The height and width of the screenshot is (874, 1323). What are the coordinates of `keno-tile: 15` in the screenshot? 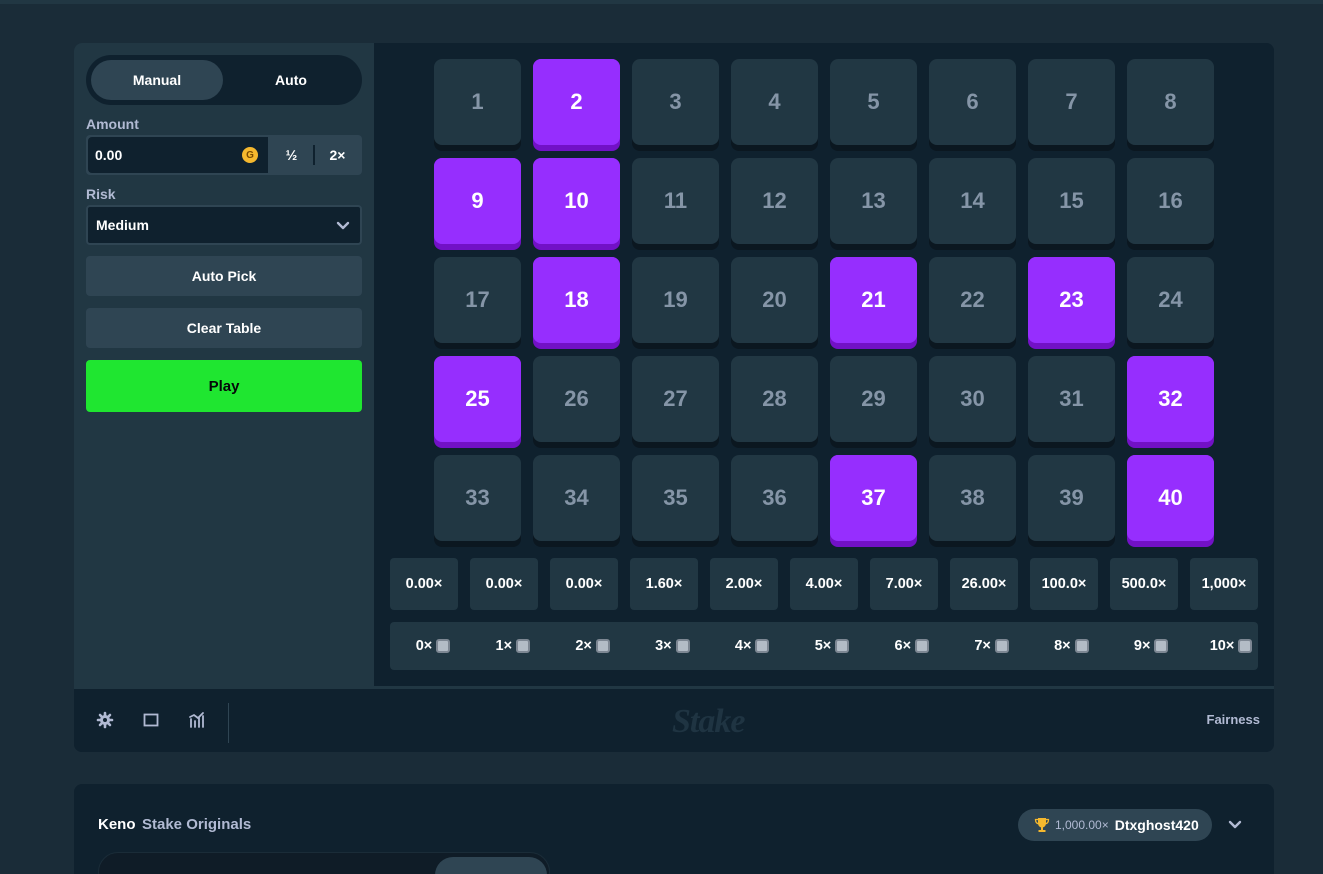 It's located at (1071, 204).